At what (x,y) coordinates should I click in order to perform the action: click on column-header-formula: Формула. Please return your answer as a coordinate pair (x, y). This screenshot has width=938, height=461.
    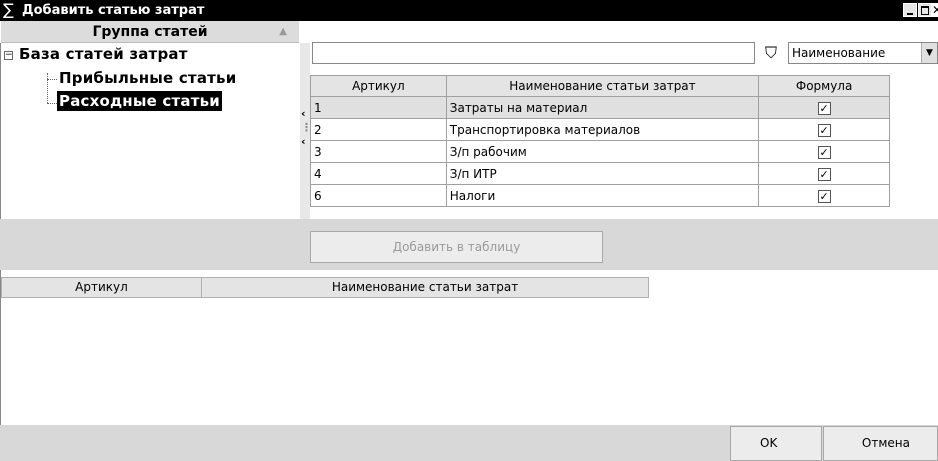
    Looking at the image, I should click on (824, 86).